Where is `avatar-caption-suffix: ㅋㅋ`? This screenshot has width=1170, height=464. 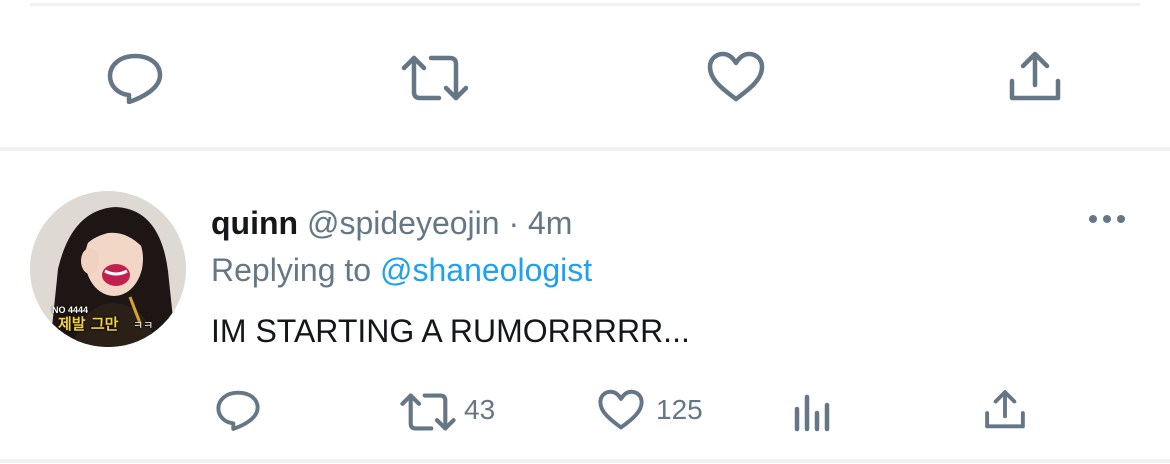 avatar-caption-suffix: ㅋㅋ is located at coordinates (143, 325).